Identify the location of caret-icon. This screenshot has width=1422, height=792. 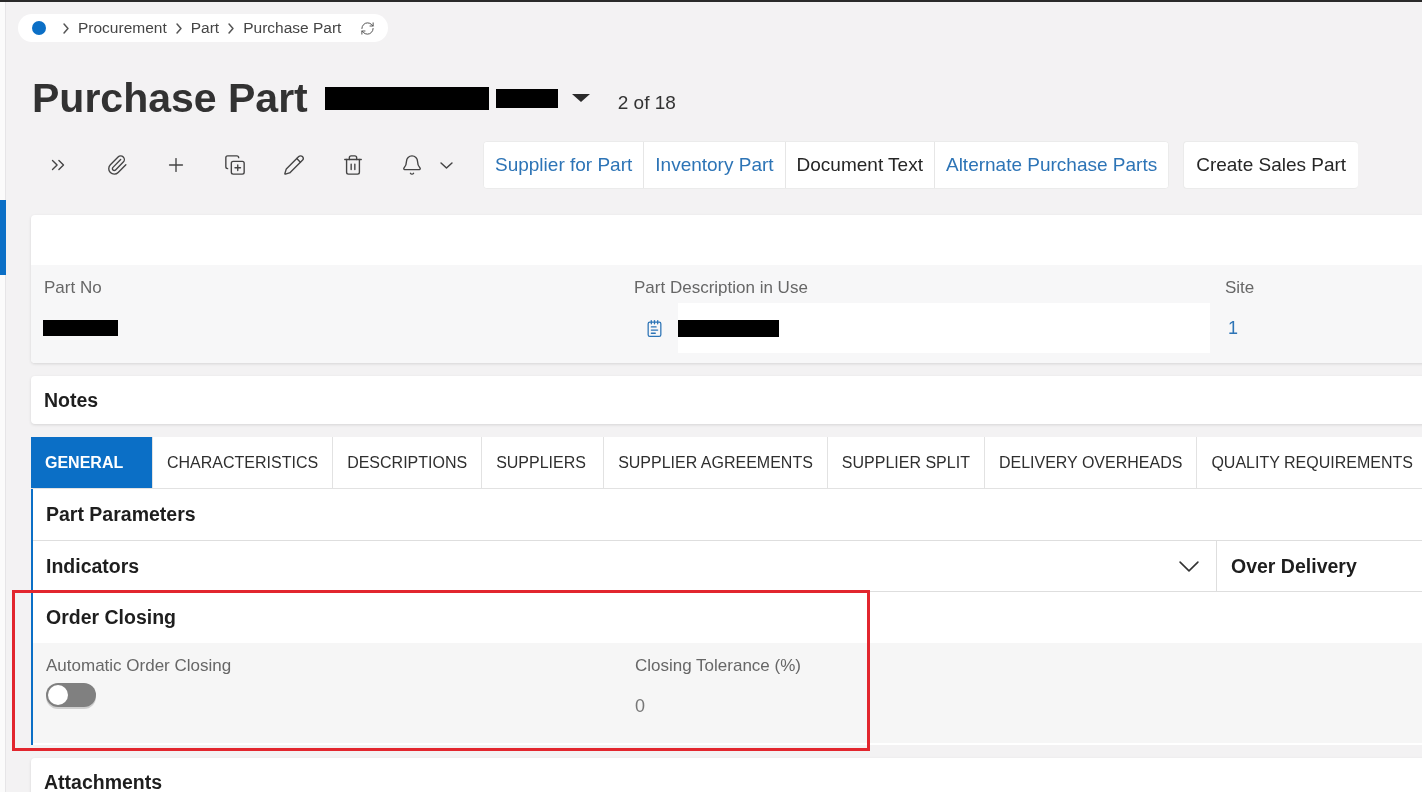
(580, 98).